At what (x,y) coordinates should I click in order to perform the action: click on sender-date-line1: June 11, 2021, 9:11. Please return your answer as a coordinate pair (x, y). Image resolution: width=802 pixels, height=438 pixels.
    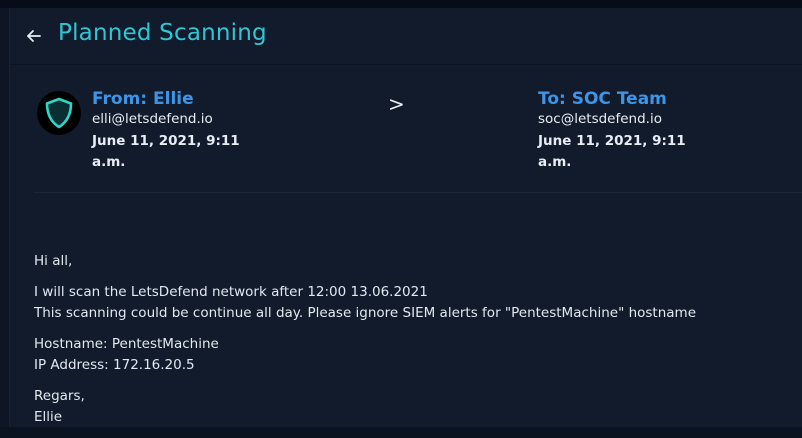
    Looking at the image, I should click on (166, 141).